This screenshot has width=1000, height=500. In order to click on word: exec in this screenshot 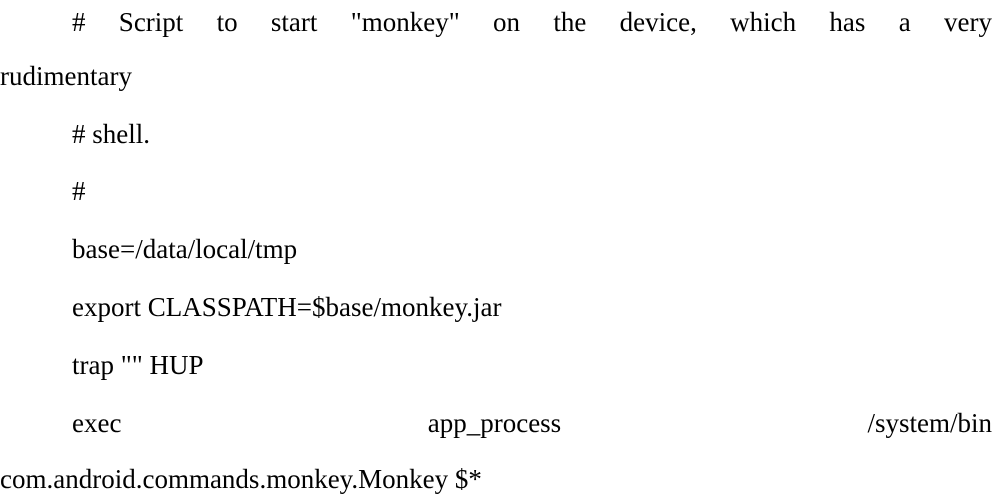, I will do `click(97, 423)`.